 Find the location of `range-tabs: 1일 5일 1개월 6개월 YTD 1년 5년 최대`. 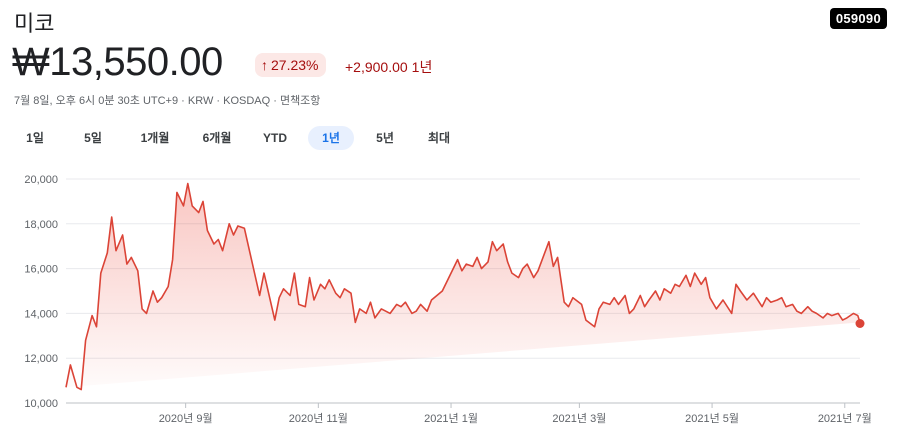

range-tabs: 1일 5일 1개월 6개월 YTD 1년 5년 최대 is located at coordinates (237, 138).